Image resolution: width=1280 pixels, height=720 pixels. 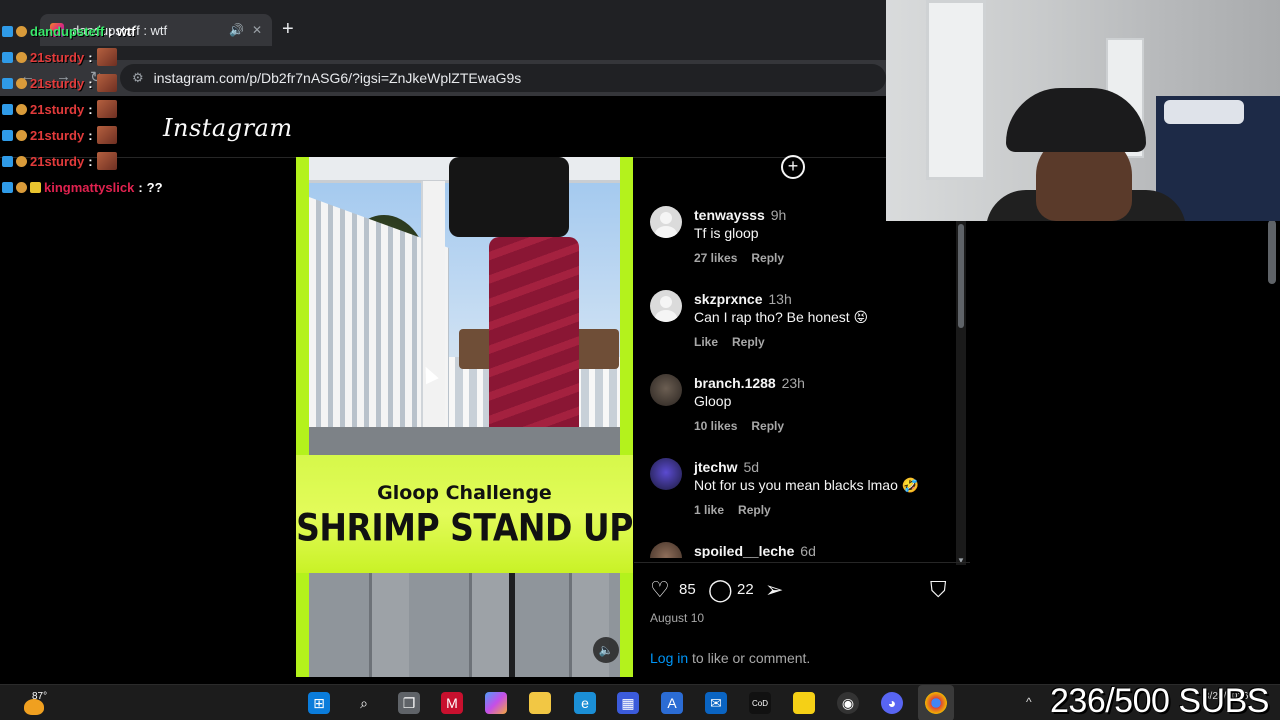 What do you see at coordinates (687, 589) in the screenshot?
I see `like-count: 85` at bounding box center [687, 589].